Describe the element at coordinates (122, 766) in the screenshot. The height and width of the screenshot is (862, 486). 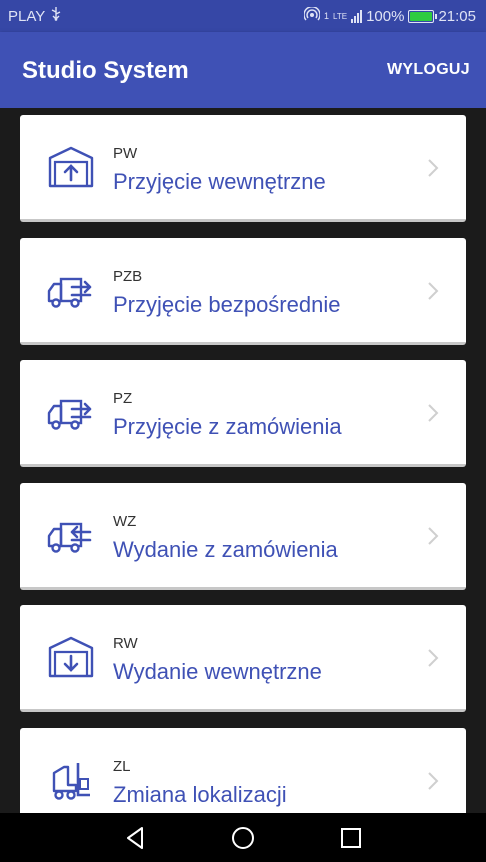
I see `menu-item-code: ZL` at that location.